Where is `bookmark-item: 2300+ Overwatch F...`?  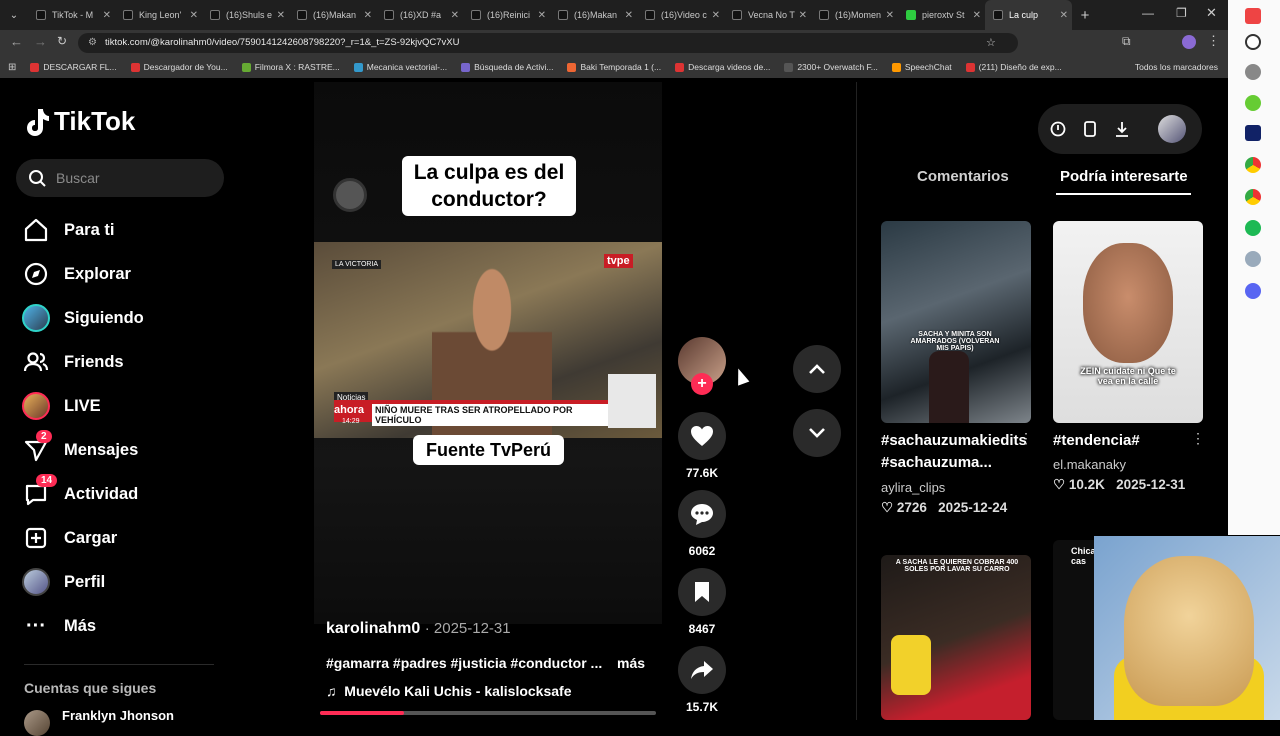
bookmark-item: 2300+ Overwatch F... is located at coordinates (831, 67).